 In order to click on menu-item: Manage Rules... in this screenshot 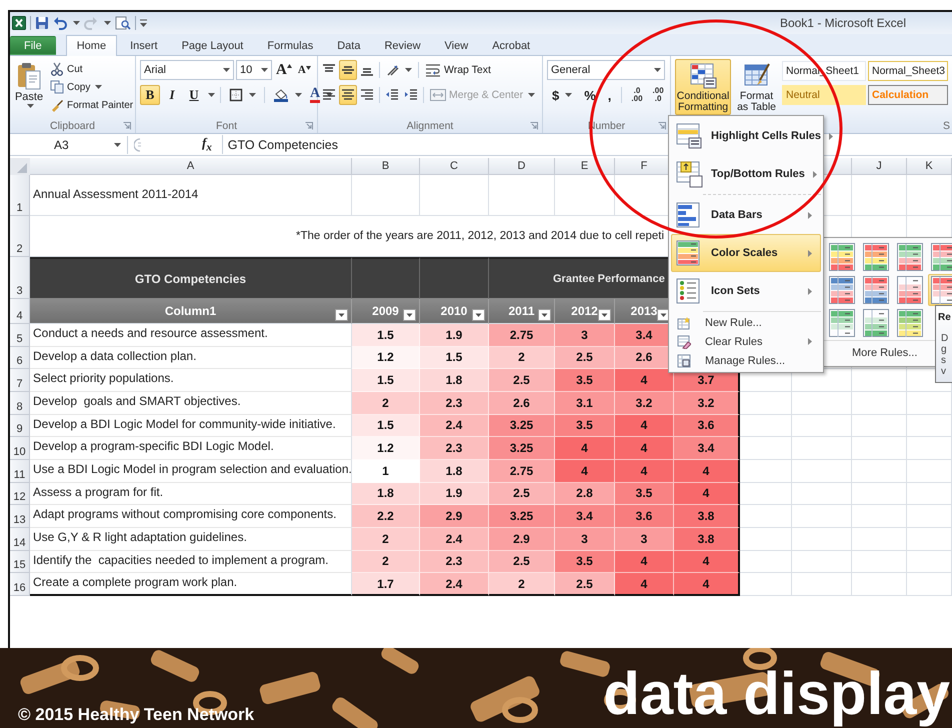, I will do `click(746, 360)`.